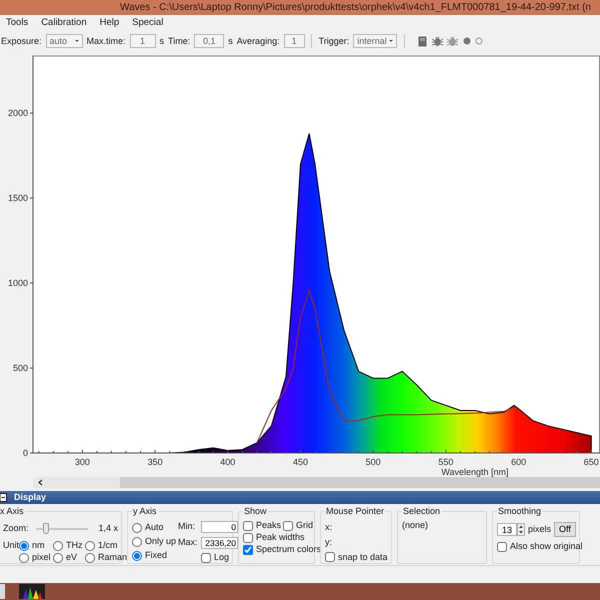  What do you see at coordinates (219, 526) in the screenshot?
I see `text-field: 0` at bounding box center [219, 526].